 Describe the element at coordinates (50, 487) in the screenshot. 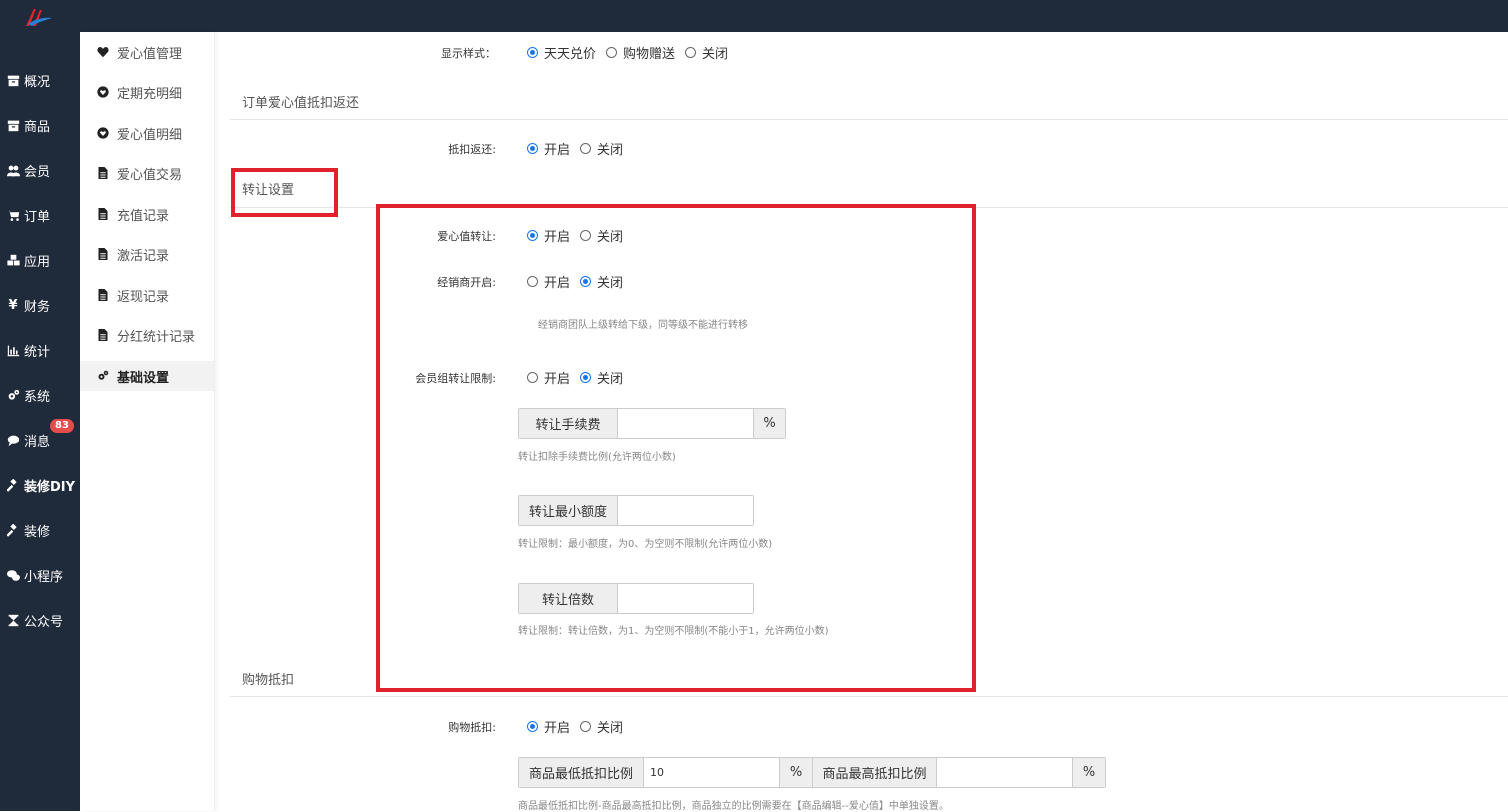

I see `nav-item-label: 装修DIY` at that location.